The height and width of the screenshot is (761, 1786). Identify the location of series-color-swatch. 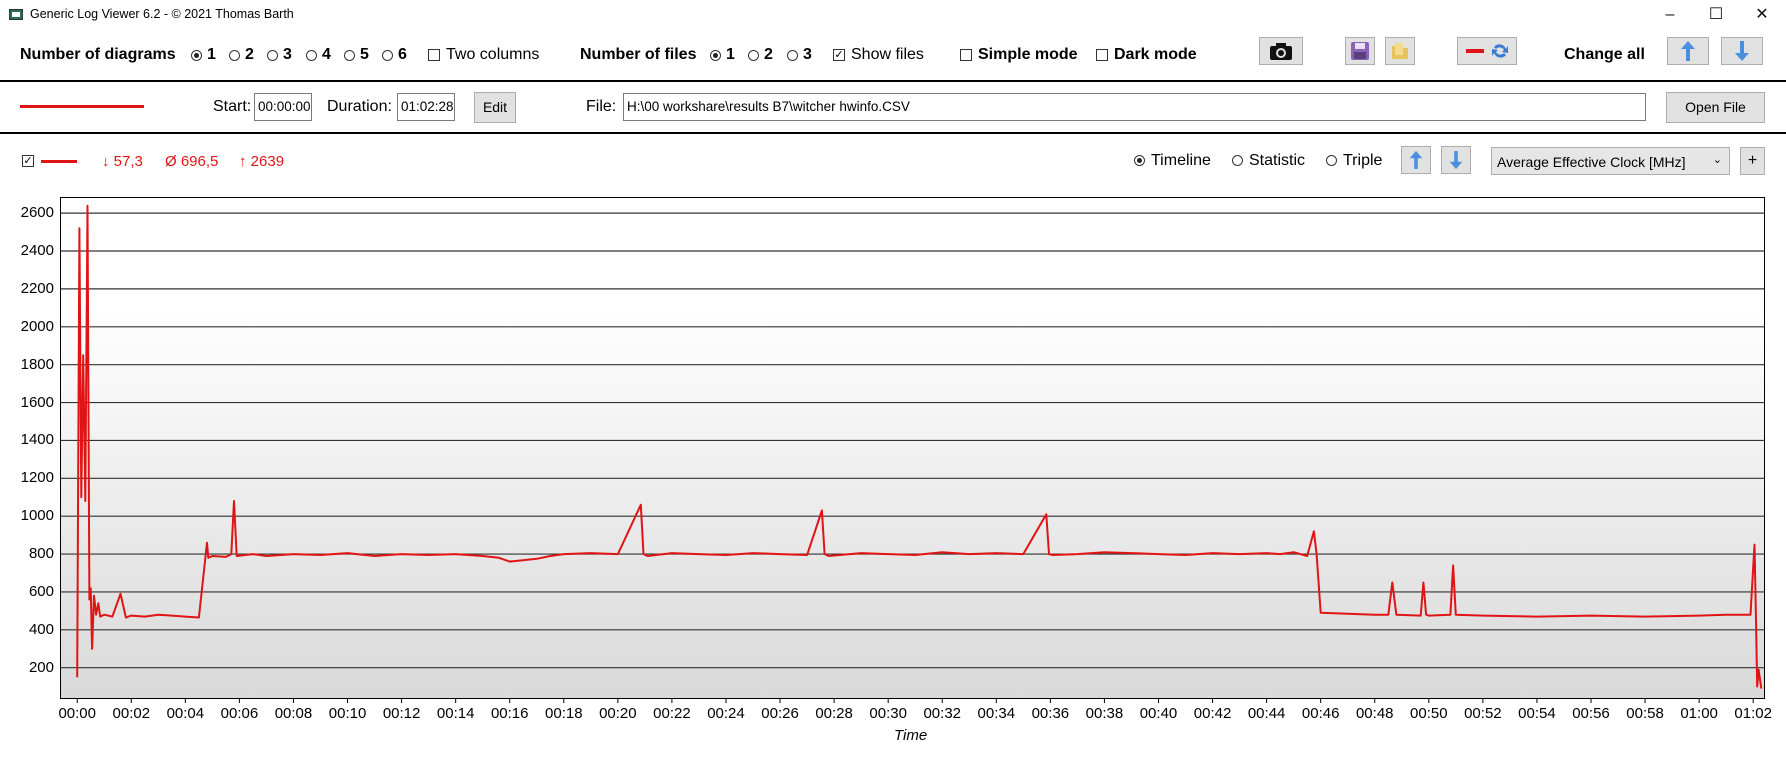
(59, 161).